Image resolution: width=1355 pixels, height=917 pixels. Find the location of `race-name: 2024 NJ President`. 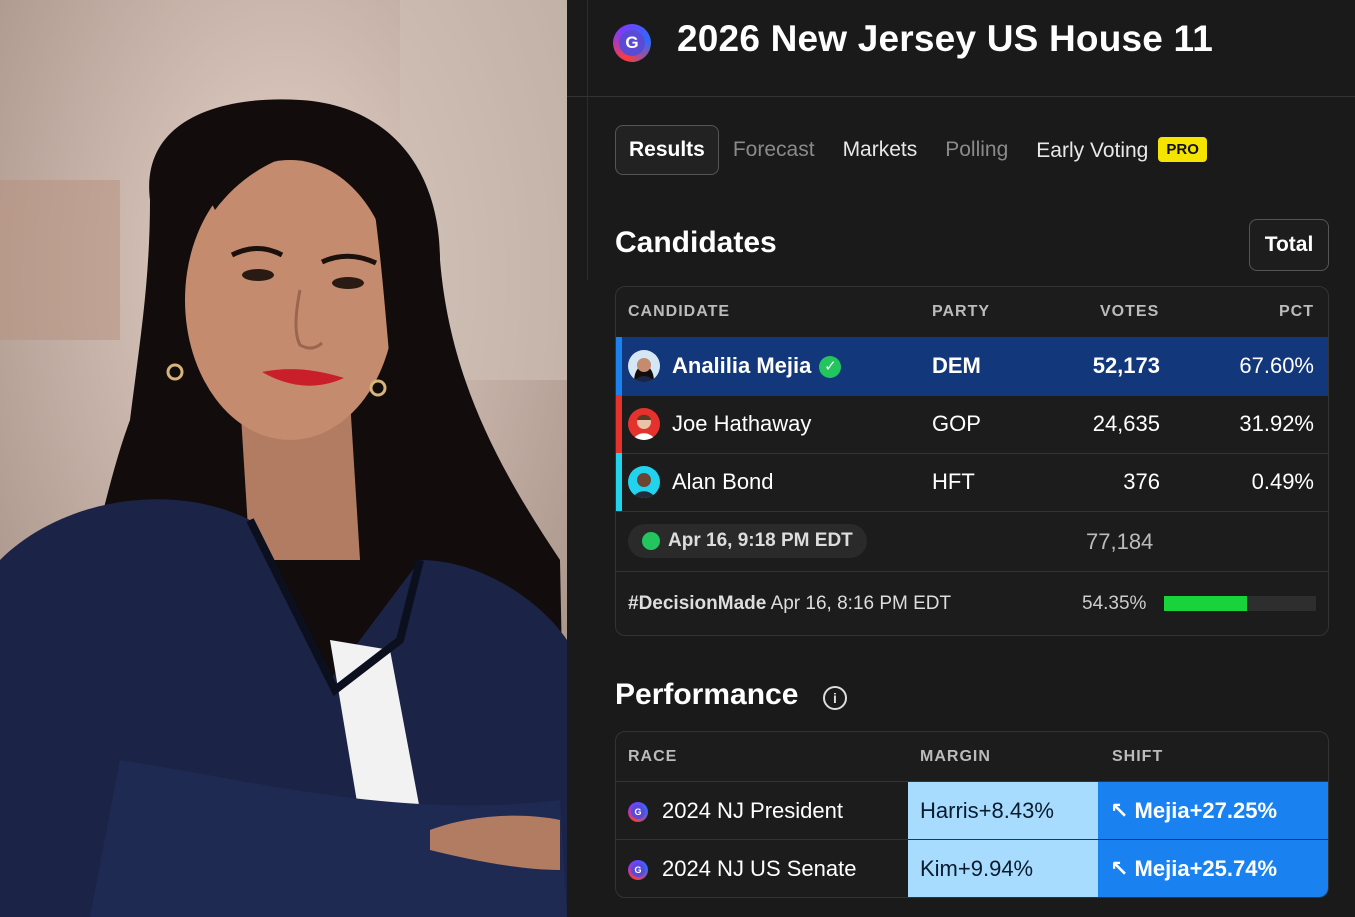

race-name: 2024 NJ President is located at coordinates (752, 810).